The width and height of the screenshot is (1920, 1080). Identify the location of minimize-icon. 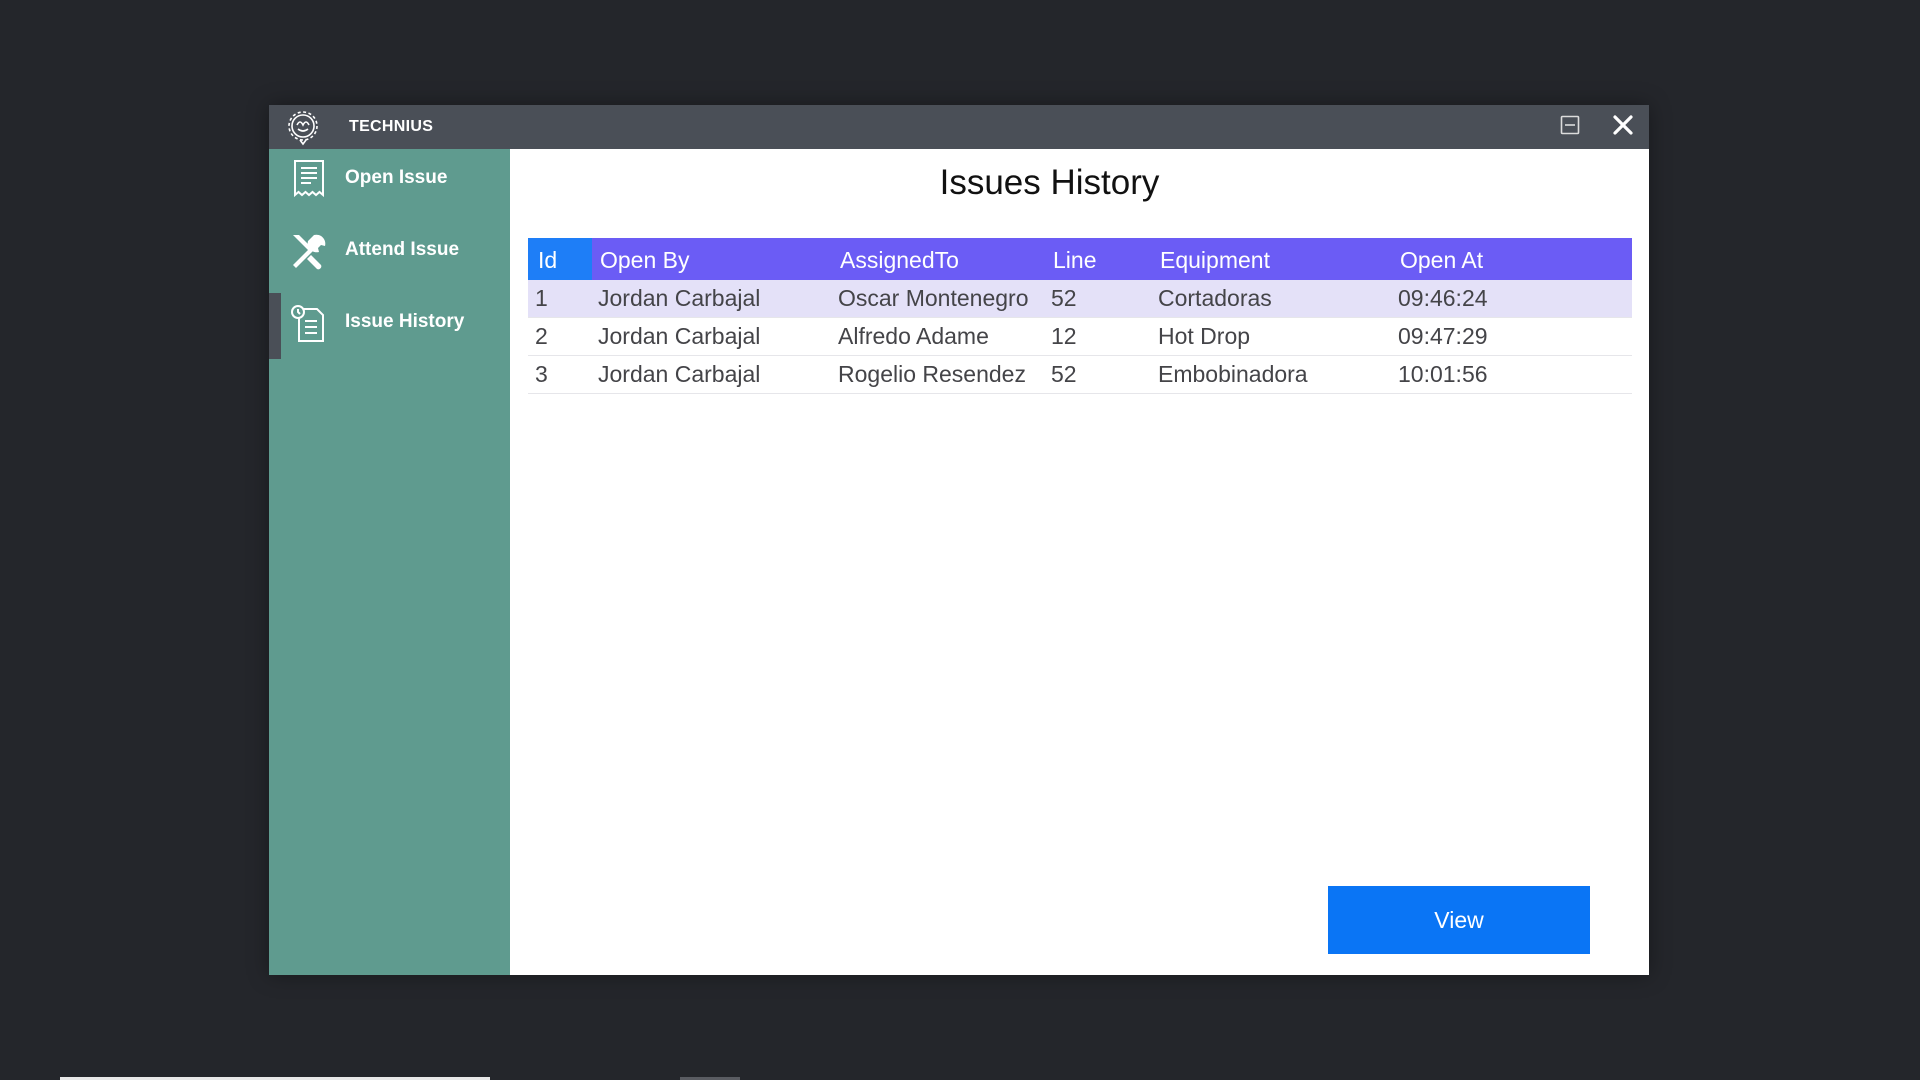
(1570, 127).